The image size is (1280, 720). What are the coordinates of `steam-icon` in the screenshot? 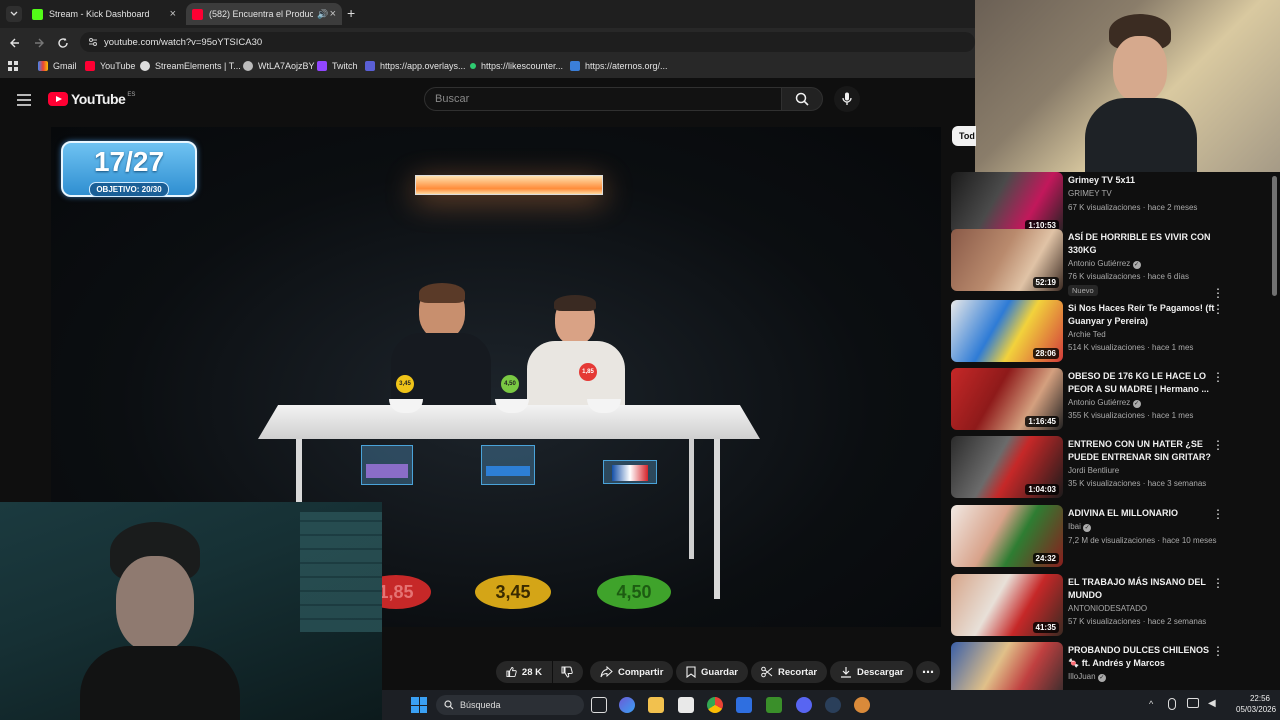 It's located at (833, 705).